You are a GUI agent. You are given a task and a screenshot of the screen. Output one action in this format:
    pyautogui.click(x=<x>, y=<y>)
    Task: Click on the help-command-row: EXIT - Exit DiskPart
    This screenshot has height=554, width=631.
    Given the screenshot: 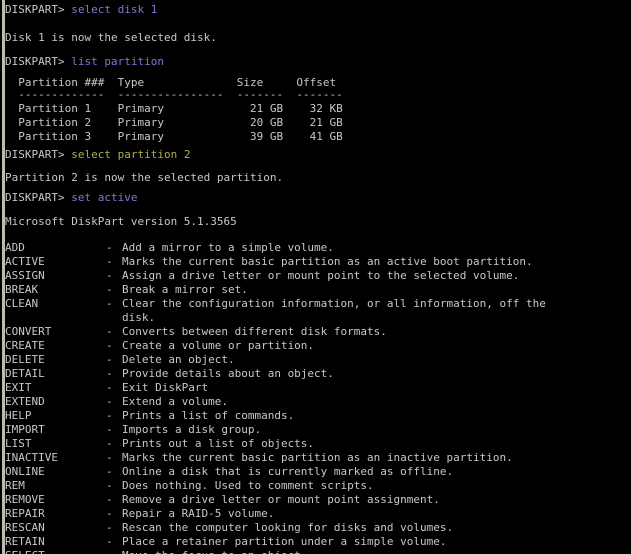 What is the action you would take?
    pyautogui.click(x=106, y=388)
    